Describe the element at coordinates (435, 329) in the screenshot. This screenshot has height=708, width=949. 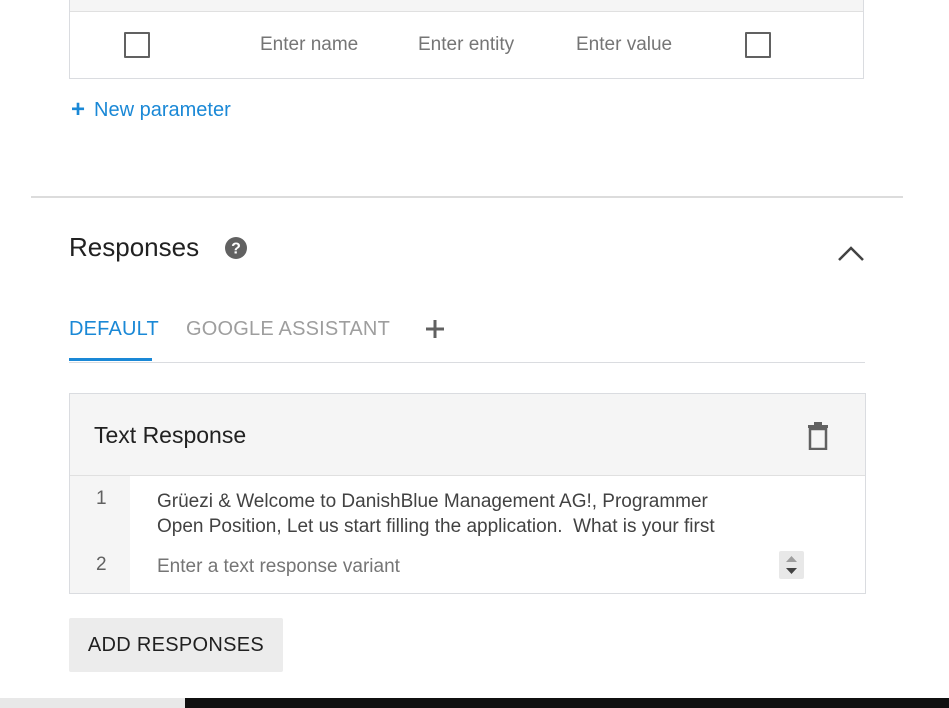
I see `plus-icon` at that location.